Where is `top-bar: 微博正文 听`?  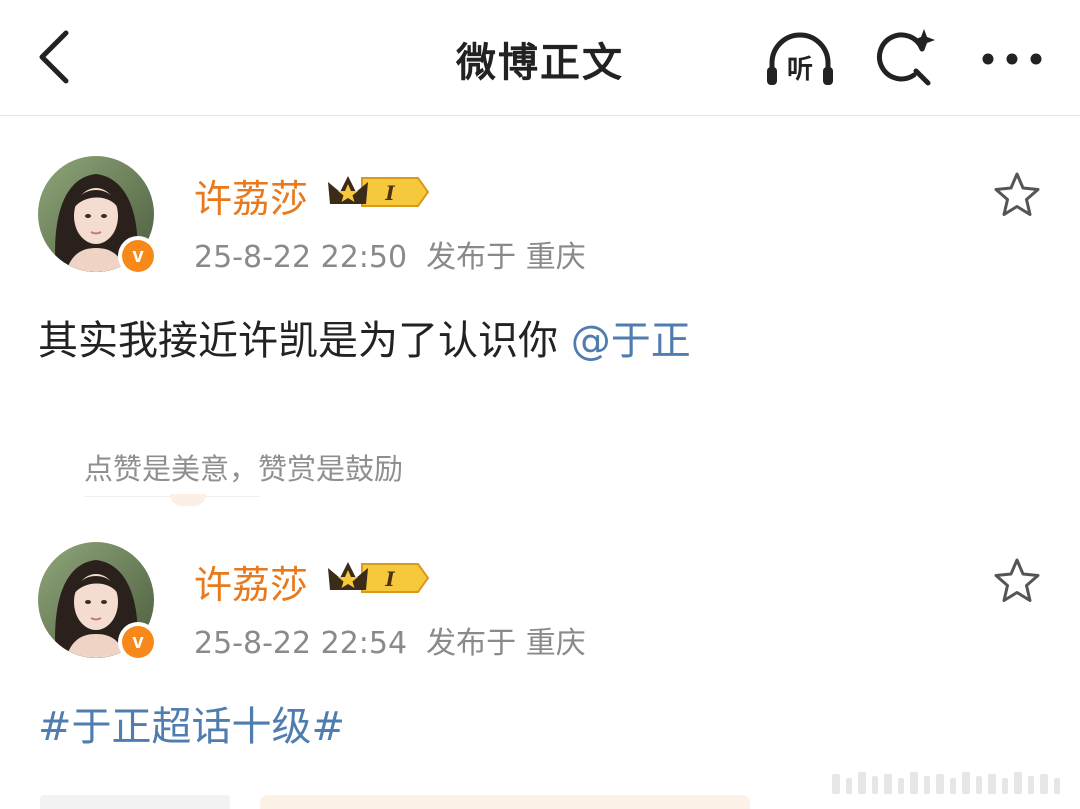
top-bar: 微博正文 听 is located at coordinates (540, 58).